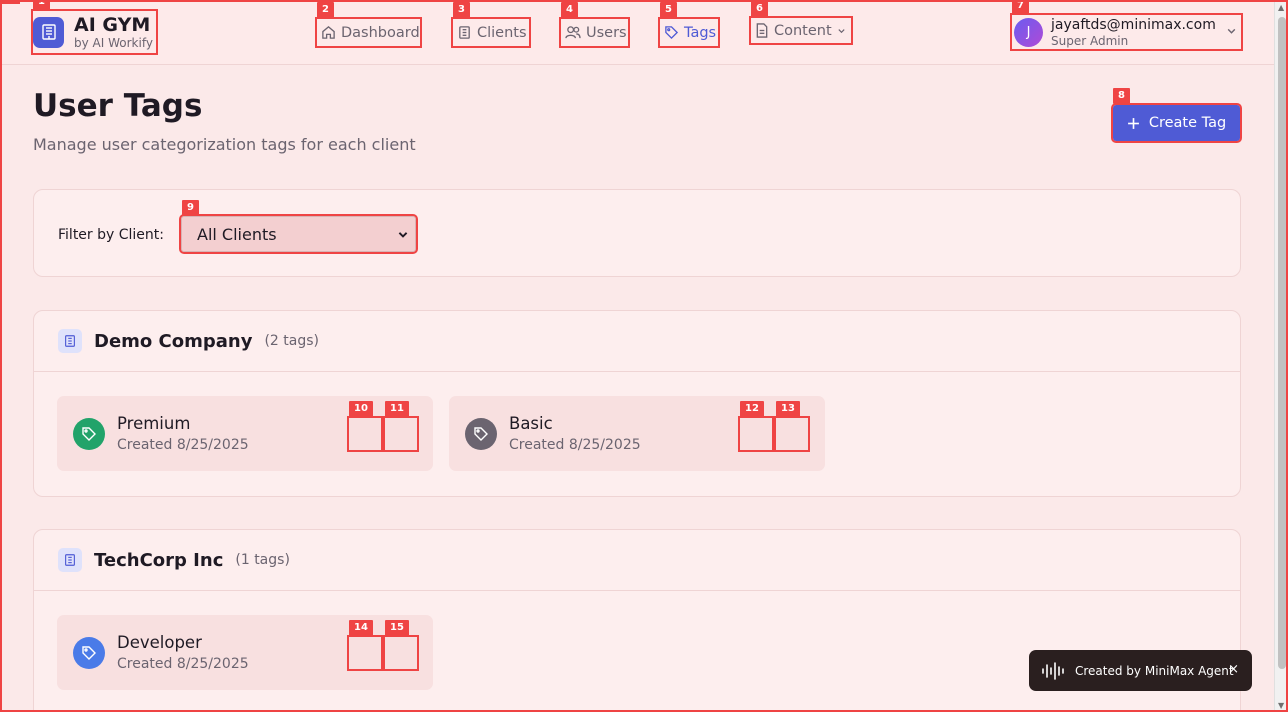 This screenshot has width=1288, height=712. I want to click on scroll-down-arrow-icon: ▼, so click(1281, 705).